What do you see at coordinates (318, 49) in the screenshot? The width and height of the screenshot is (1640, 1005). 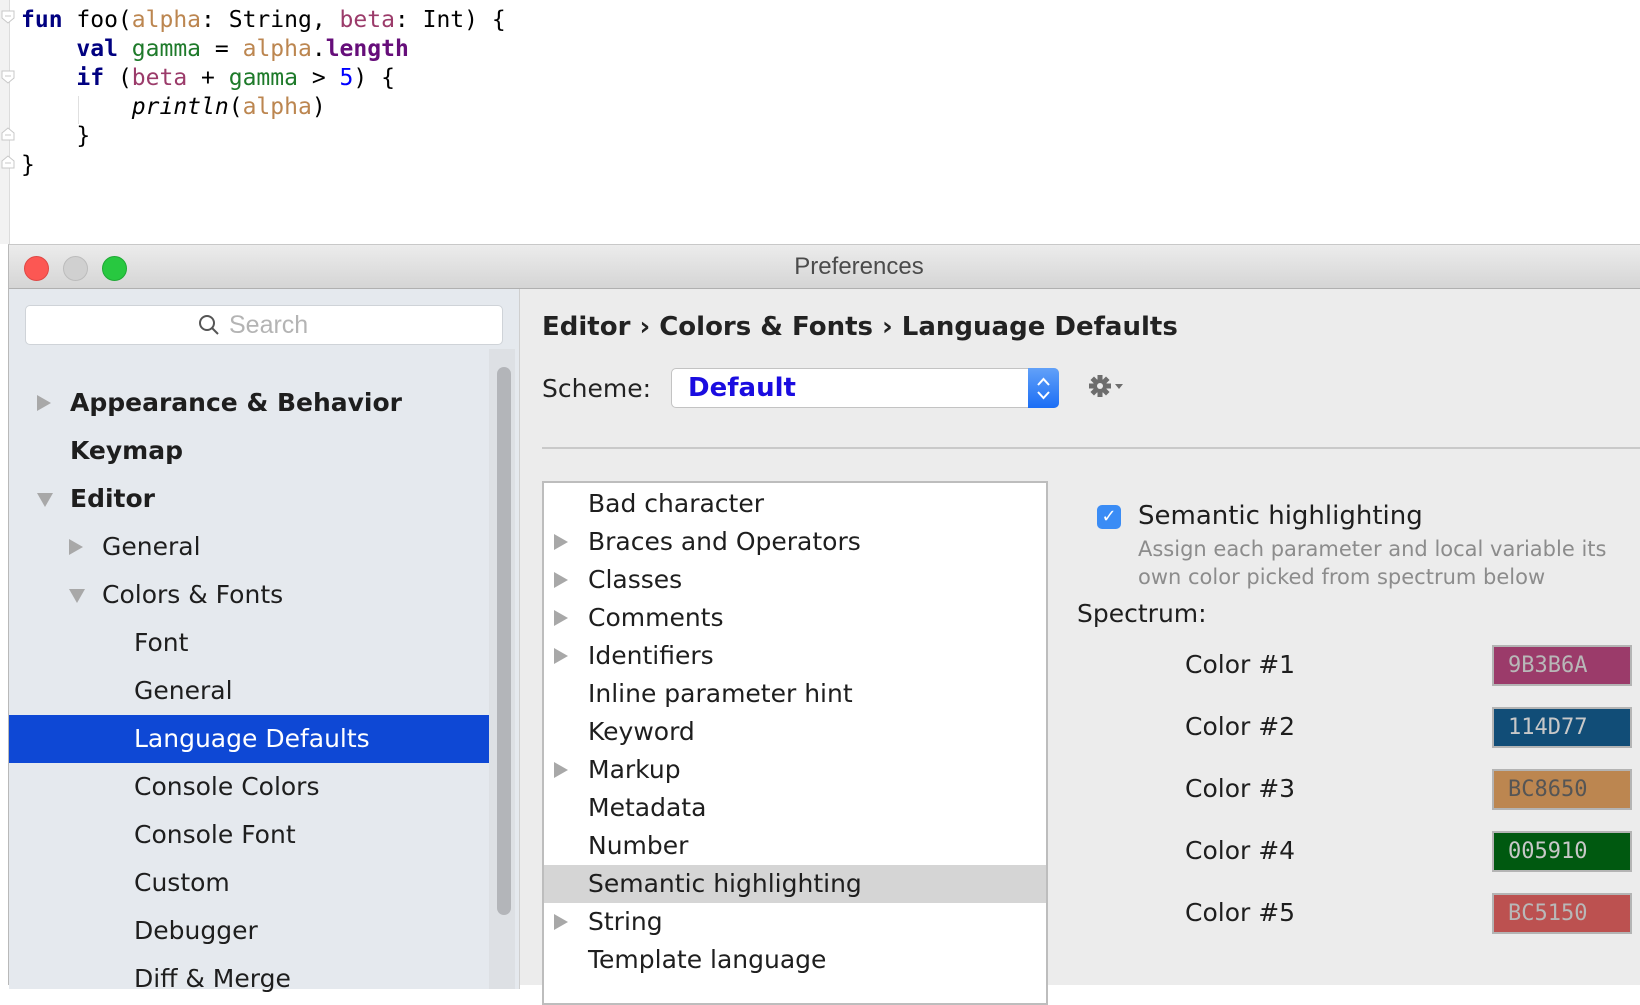 I see `code-token: .` at bounding box center [318, 49].